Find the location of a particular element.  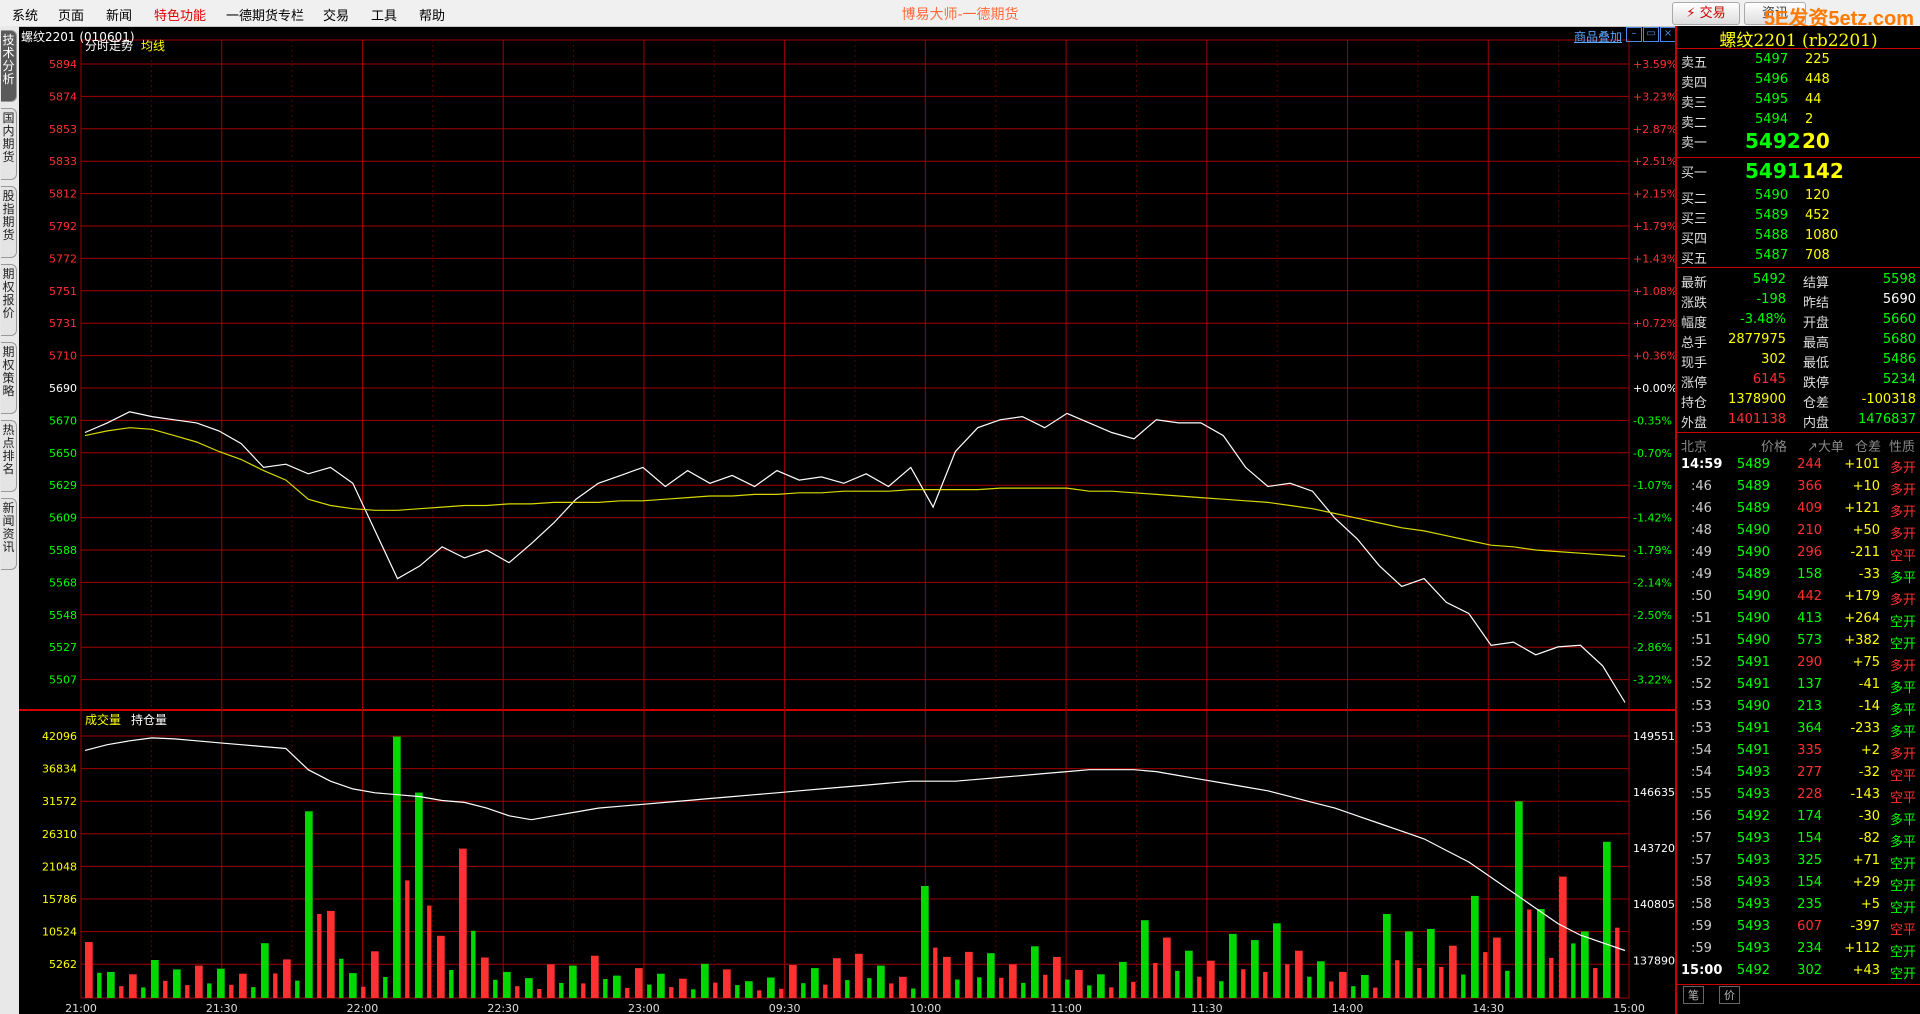

minimize-chart-icon: – is located at coordinates (1634, 34).